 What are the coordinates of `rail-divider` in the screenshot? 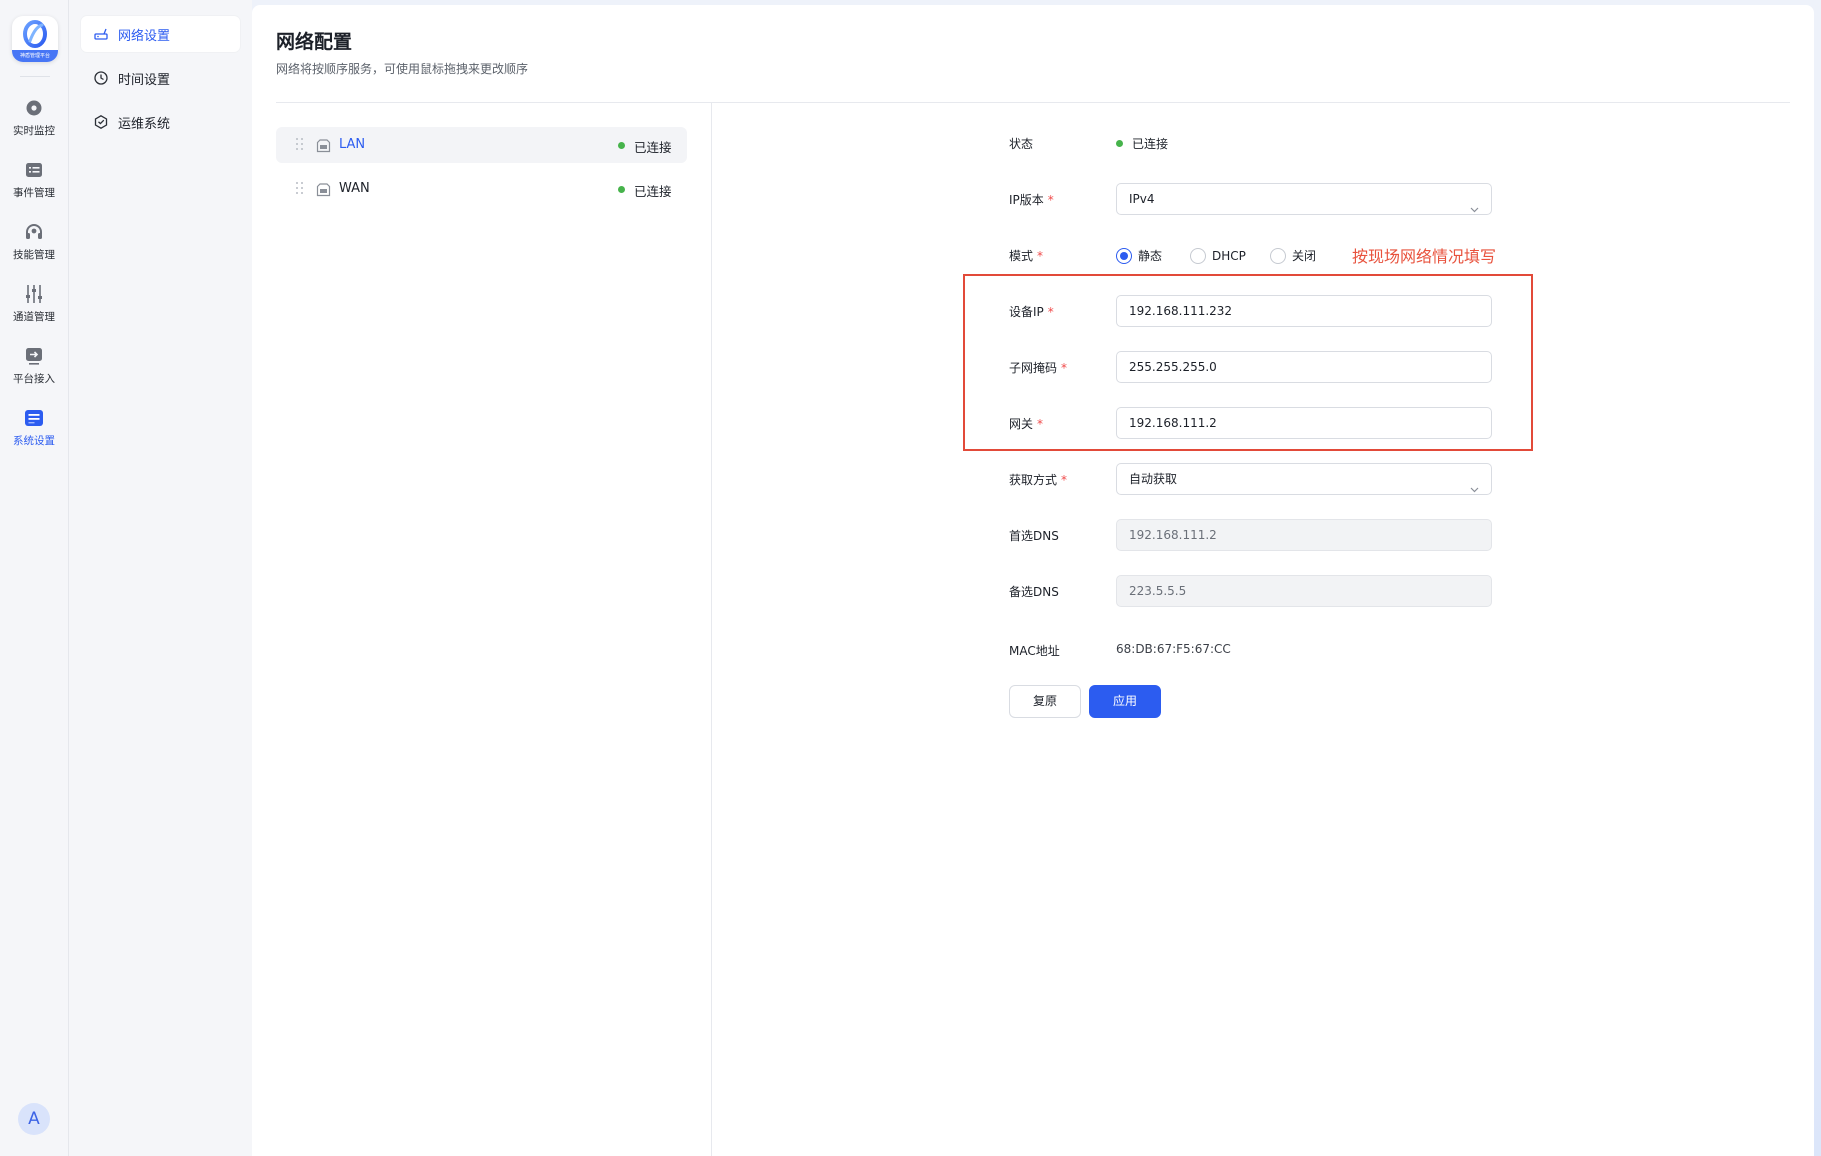 It's located at (35, 76).